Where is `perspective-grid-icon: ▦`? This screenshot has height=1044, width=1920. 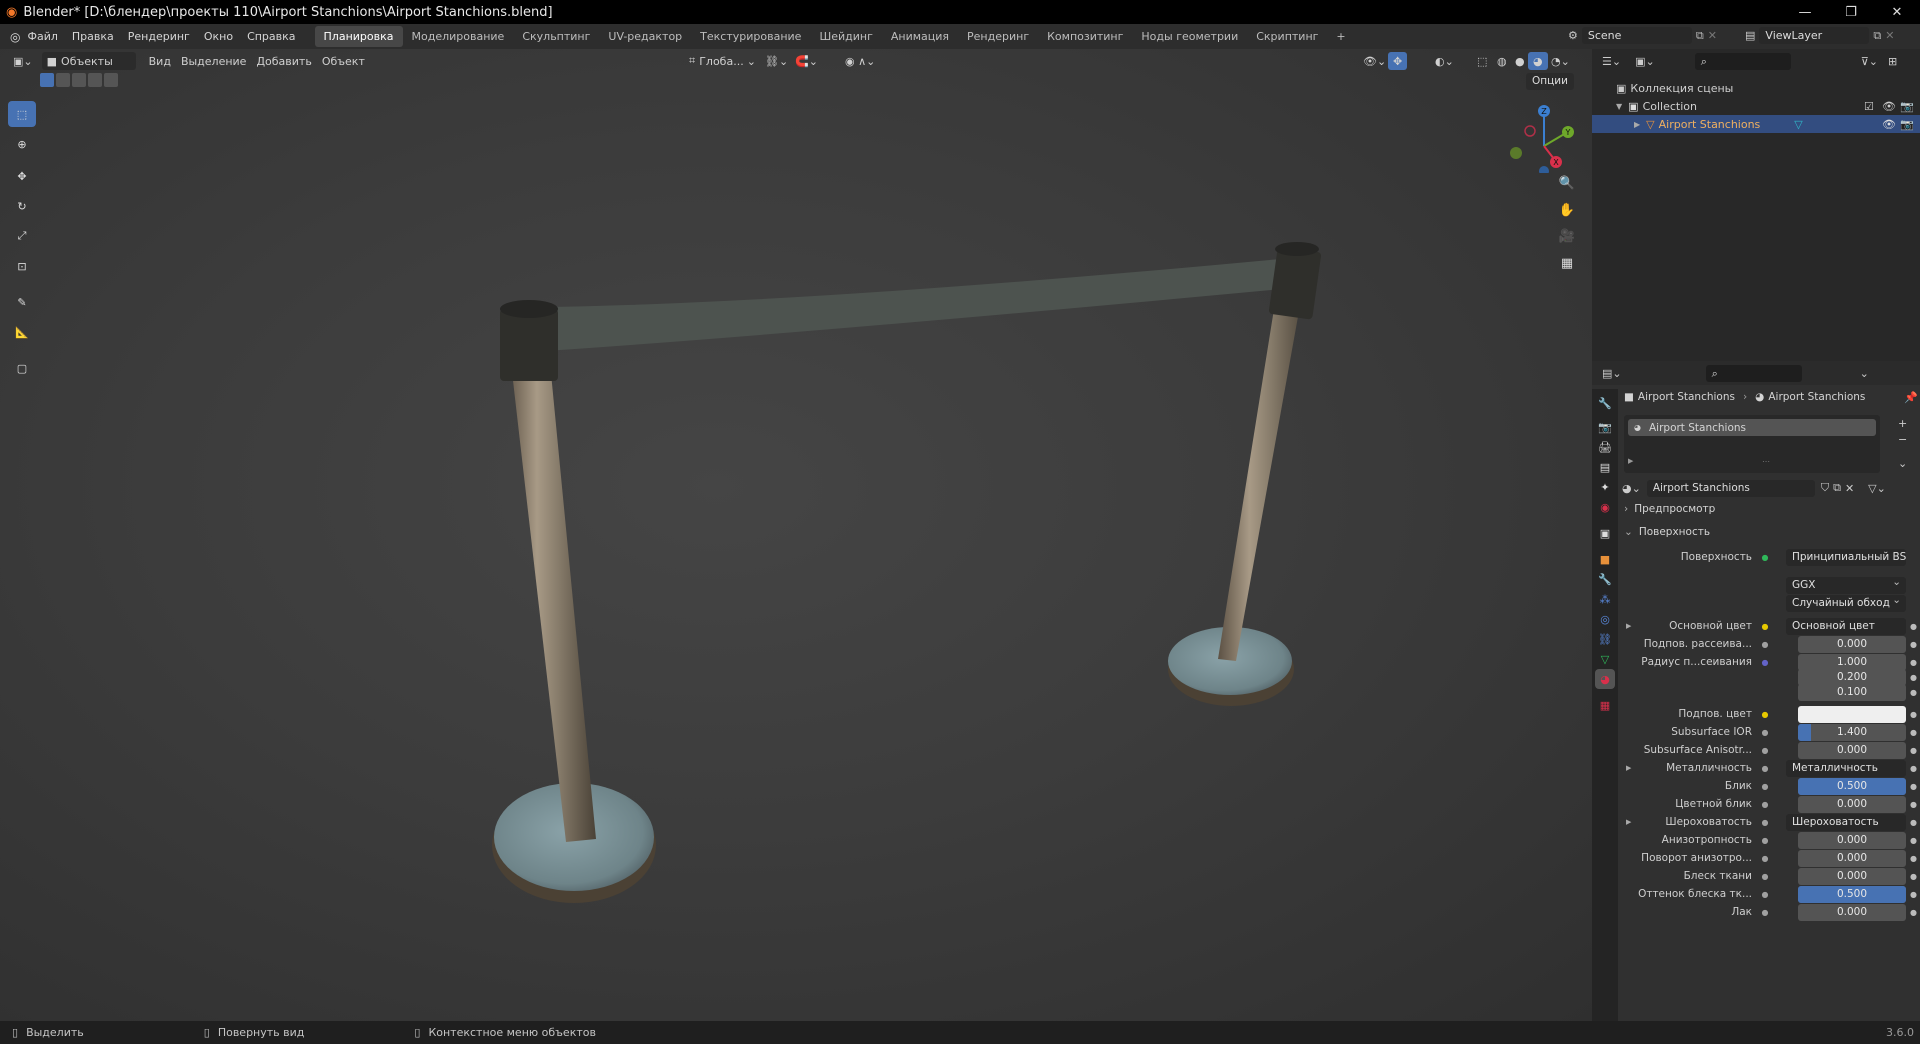
perspective-grid-icon: ▦ is located at coordinates (1567, 263).